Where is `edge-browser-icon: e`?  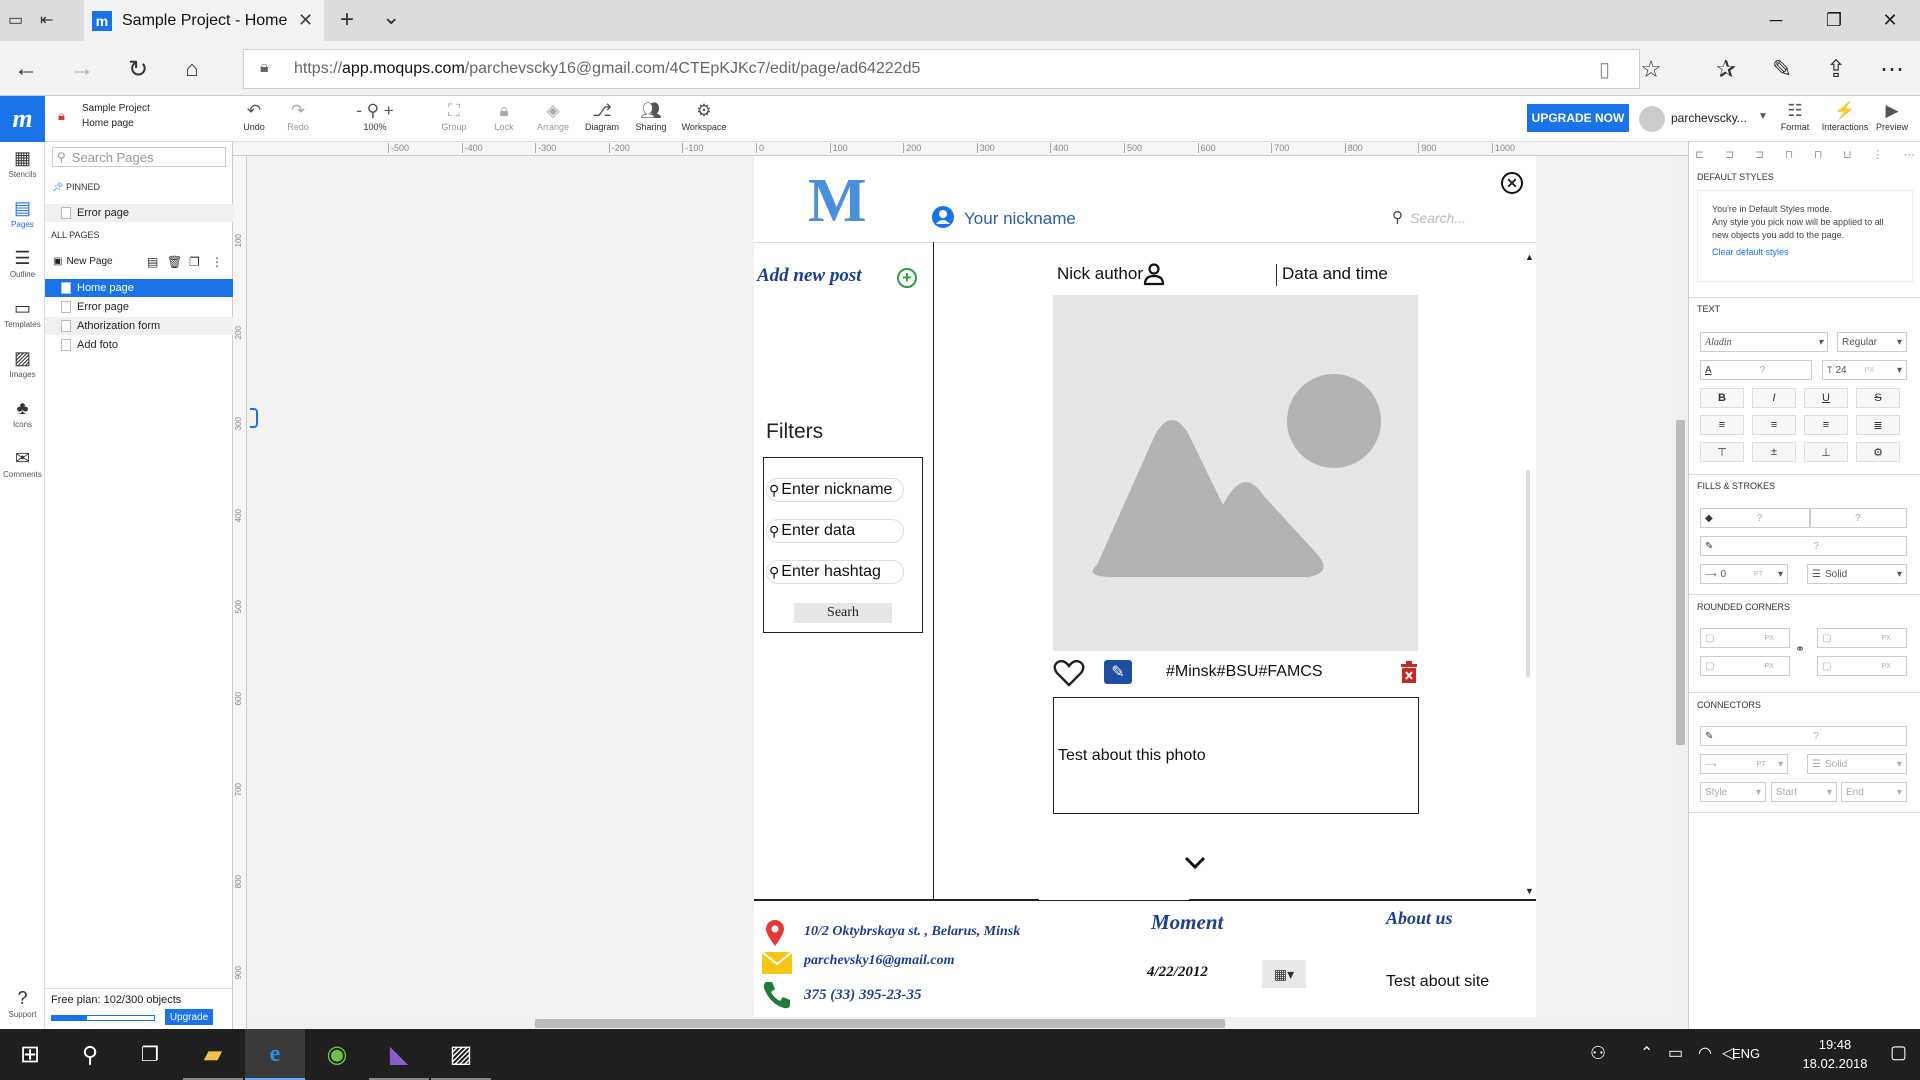 edge-browser-icon: e is located at coordinates (275, 1054).